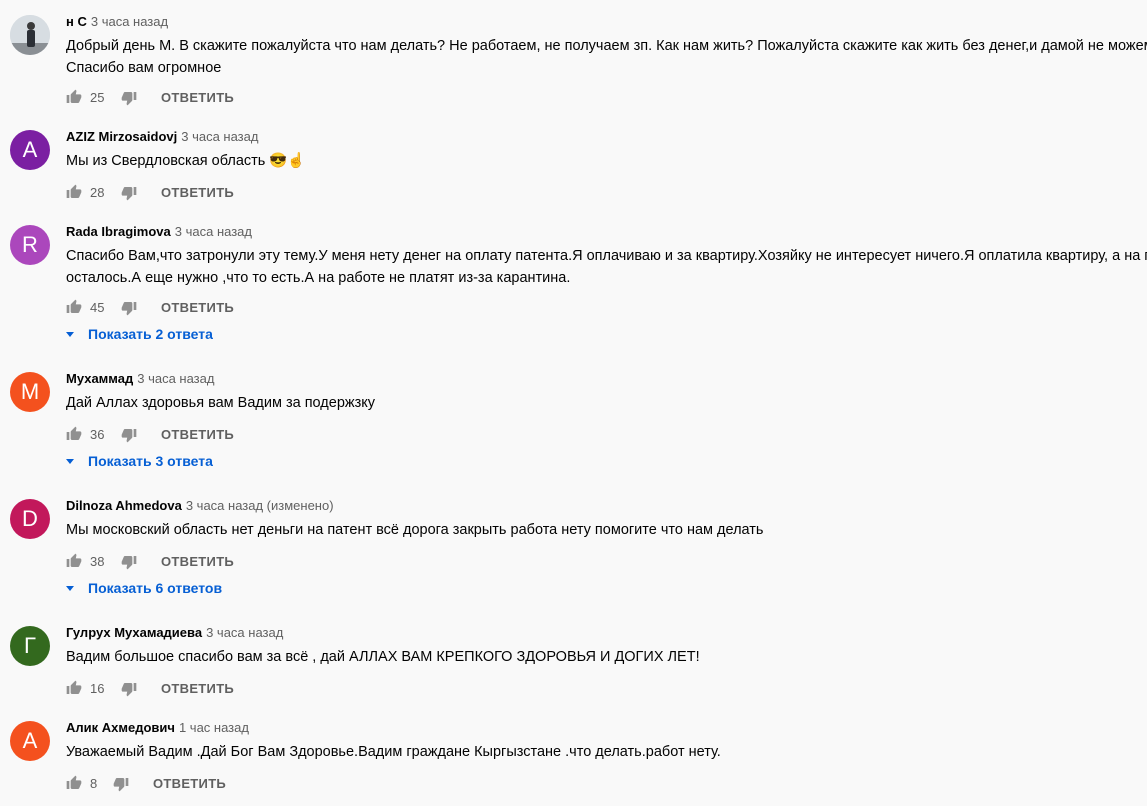 The height and width of the screenshot is (806, 1147). I want to click on avatar, so click(30, 35).